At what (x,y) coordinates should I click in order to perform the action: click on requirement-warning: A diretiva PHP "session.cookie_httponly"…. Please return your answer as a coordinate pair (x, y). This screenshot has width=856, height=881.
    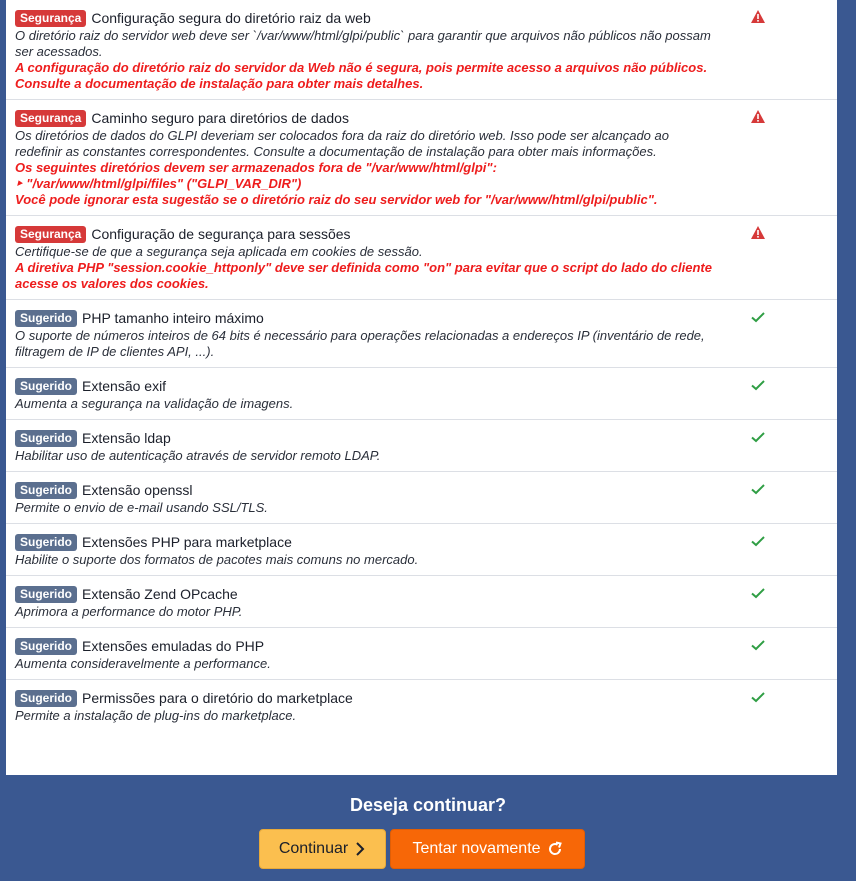
    Looking at the image, I should click on (363, 275).